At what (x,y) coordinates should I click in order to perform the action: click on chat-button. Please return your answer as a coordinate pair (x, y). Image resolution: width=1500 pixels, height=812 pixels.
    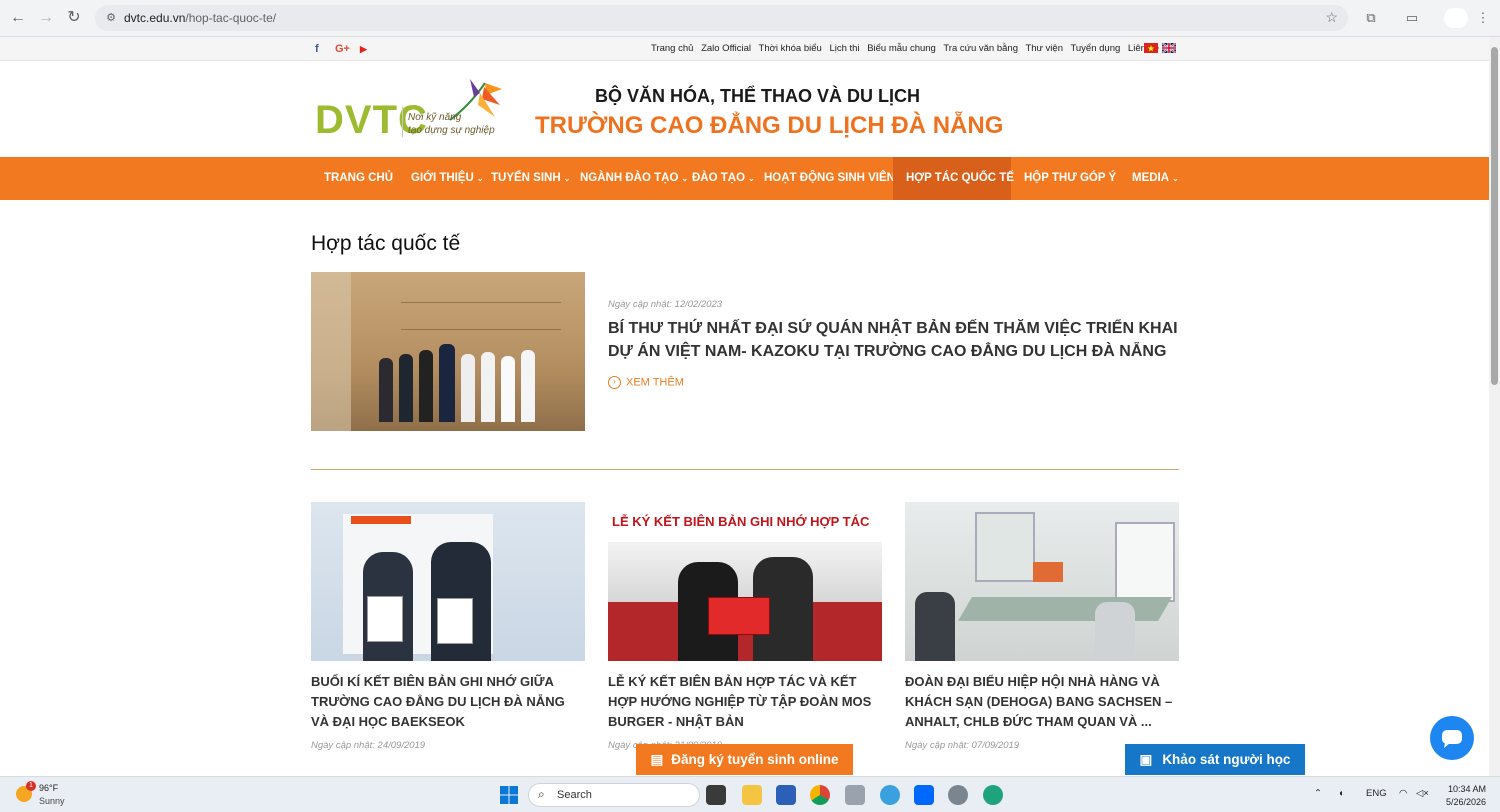
    Looking at the image, I should click on (1452, 738).